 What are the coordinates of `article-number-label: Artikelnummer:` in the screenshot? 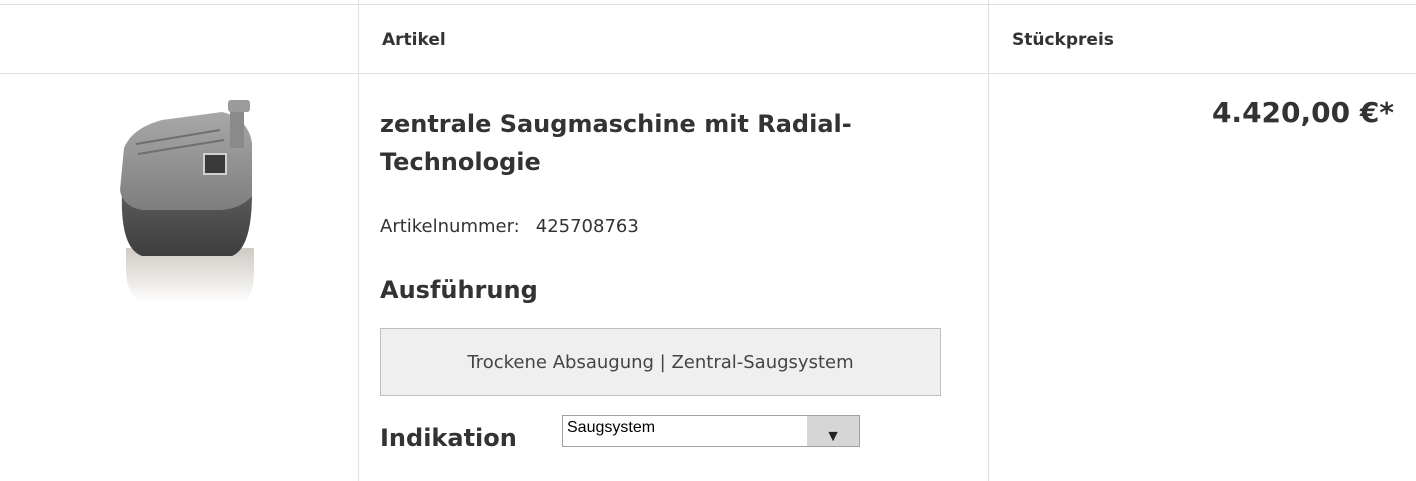 It's located at (450, 226).